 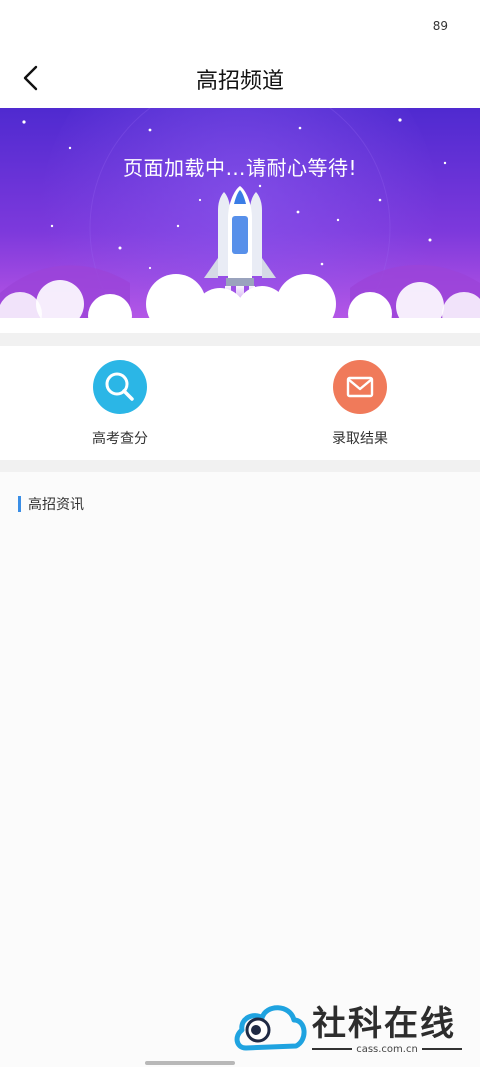 What do you see at coordinates (440, 26) in the screenshot?
I see `battery-level: 89` at bounding box center [440, 26].